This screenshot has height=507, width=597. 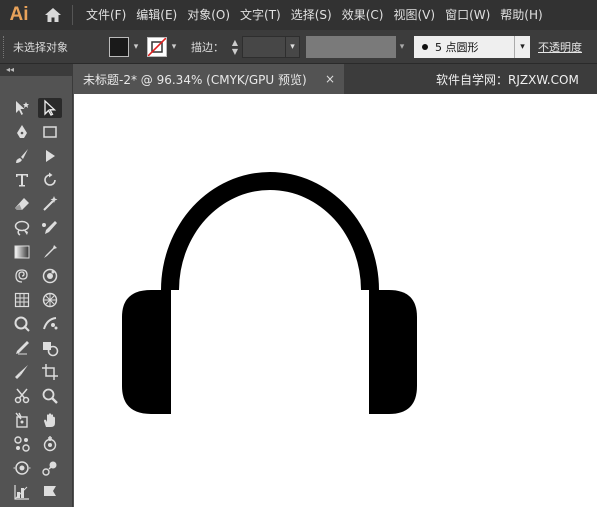 I want to click on home-icon, so click(x=53, y=15).